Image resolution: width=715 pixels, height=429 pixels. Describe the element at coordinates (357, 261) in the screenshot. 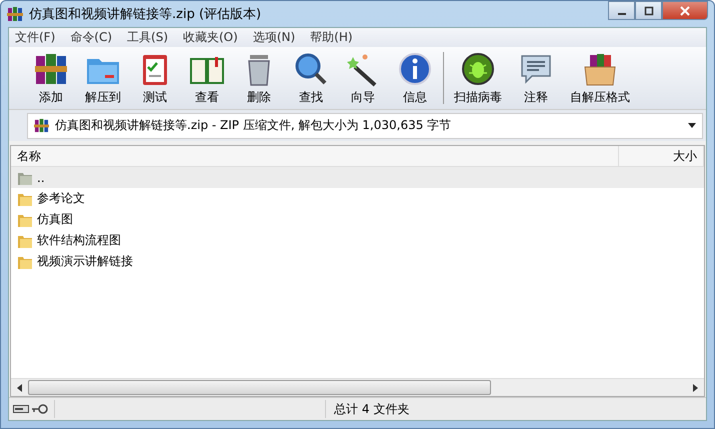

I see `file-row: 视频演示讲解链接` at that location.